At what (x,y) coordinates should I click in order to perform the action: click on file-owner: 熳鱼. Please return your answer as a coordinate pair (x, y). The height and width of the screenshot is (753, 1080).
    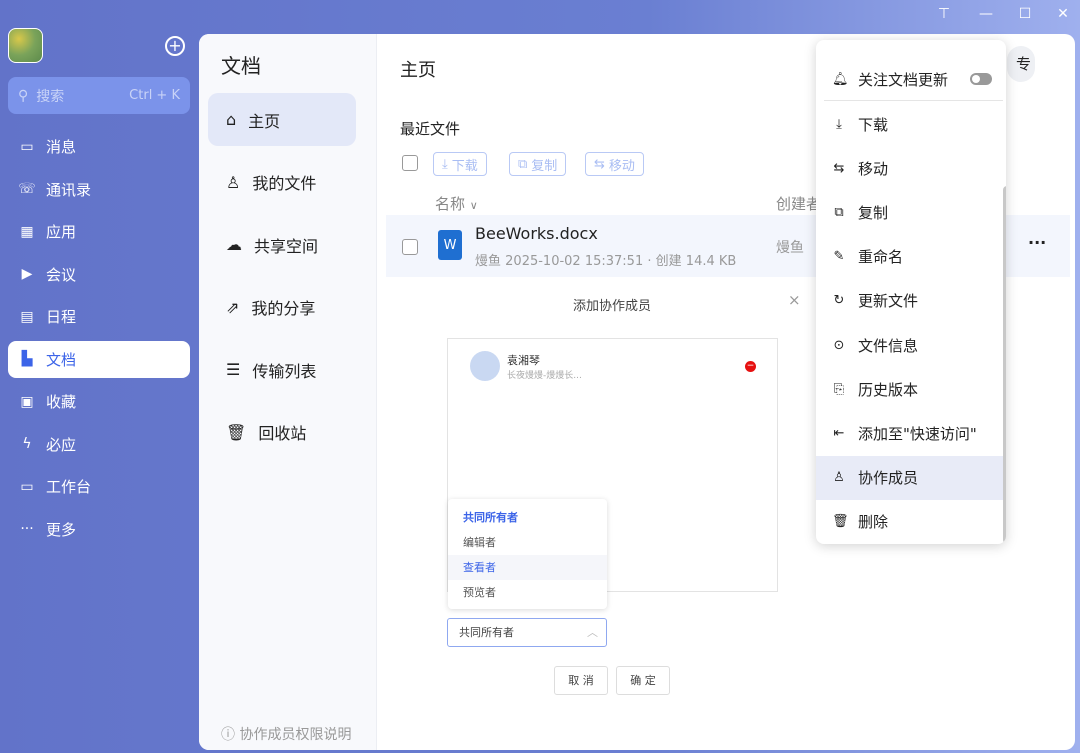
    Looking at the image, I should click on (488, 261).